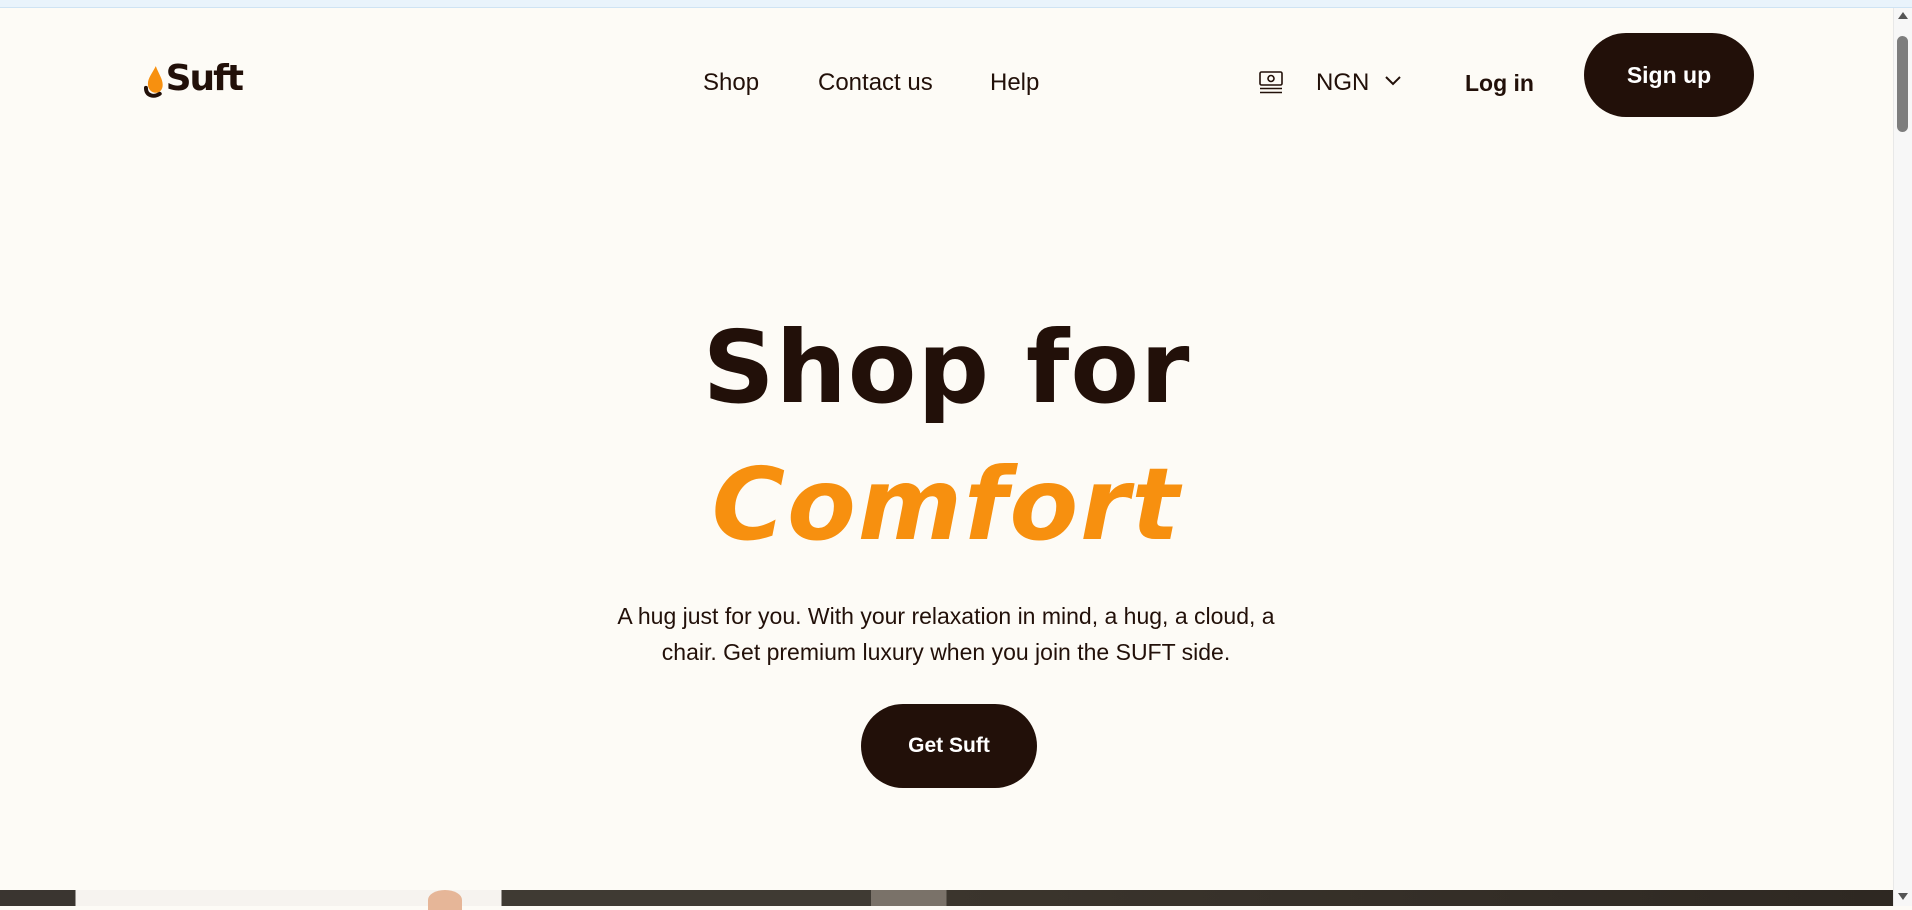 The width and height of the screenshot is (1912, 910). Describe the element at coordinates (946, 367) in the screenshot. I see `hero-title: Shop for` at that location.